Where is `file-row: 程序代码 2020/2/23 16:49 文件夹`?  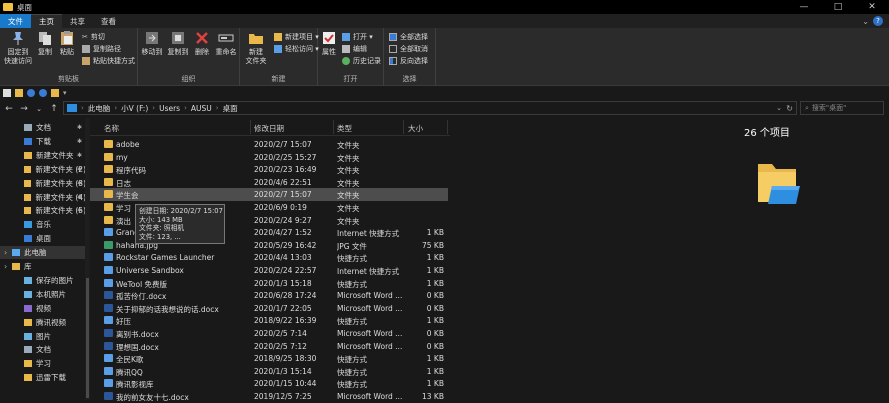
file-row: 程序代码 2020/2/23 16:49 文件夹 is located at coordinates (269, 169).